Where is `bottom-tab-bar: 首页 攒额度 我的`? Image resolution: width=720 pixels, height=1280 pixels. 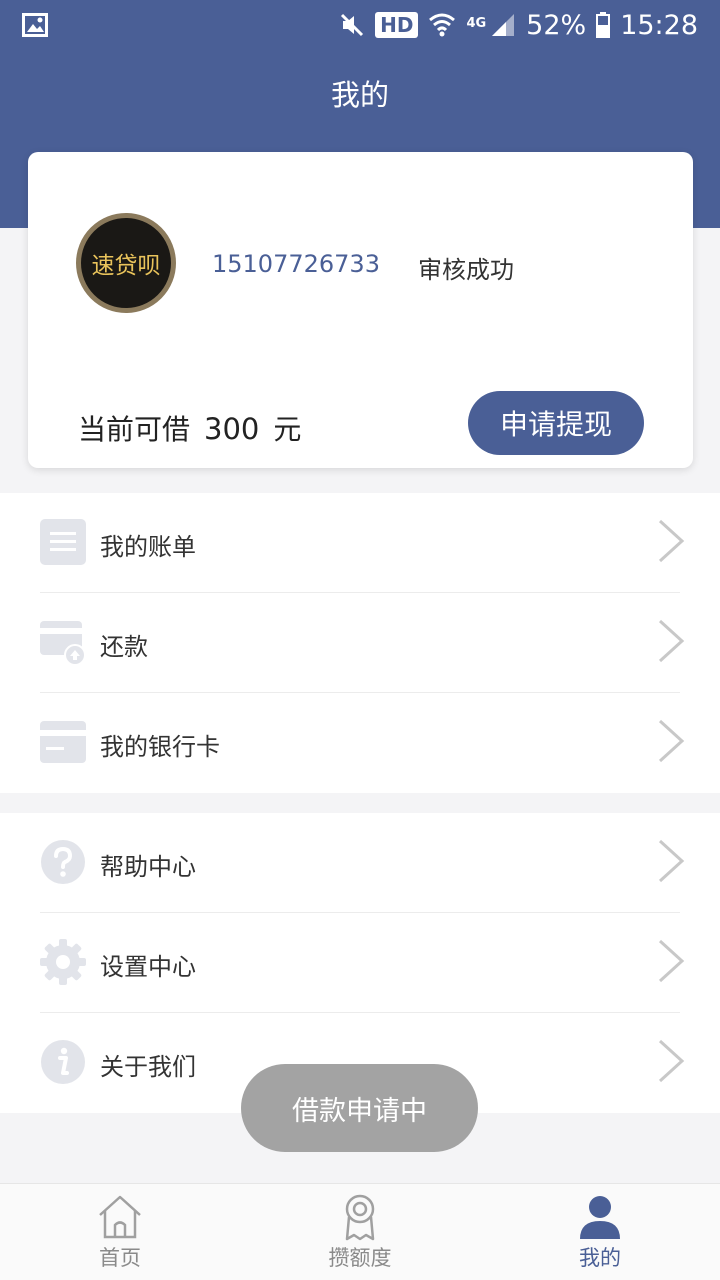 bottom-tab-bar: 首页 攒额度 我的 is located at coordinates (360, 1231).